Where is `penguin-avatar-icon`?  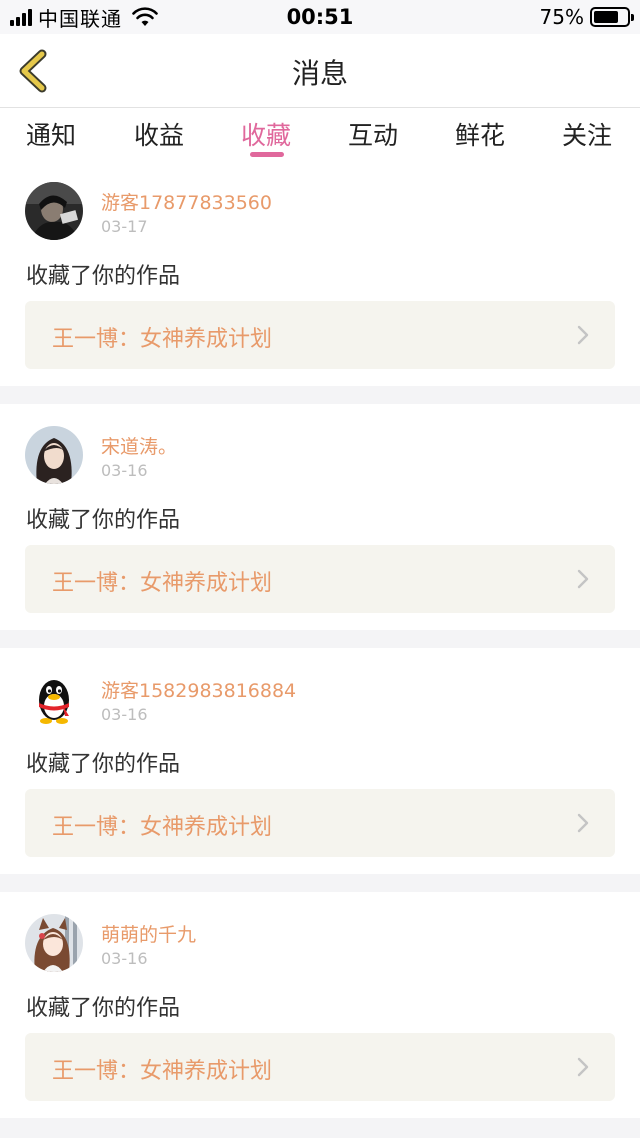 penguin-avatar-icon is located at coordinates (54, 699).